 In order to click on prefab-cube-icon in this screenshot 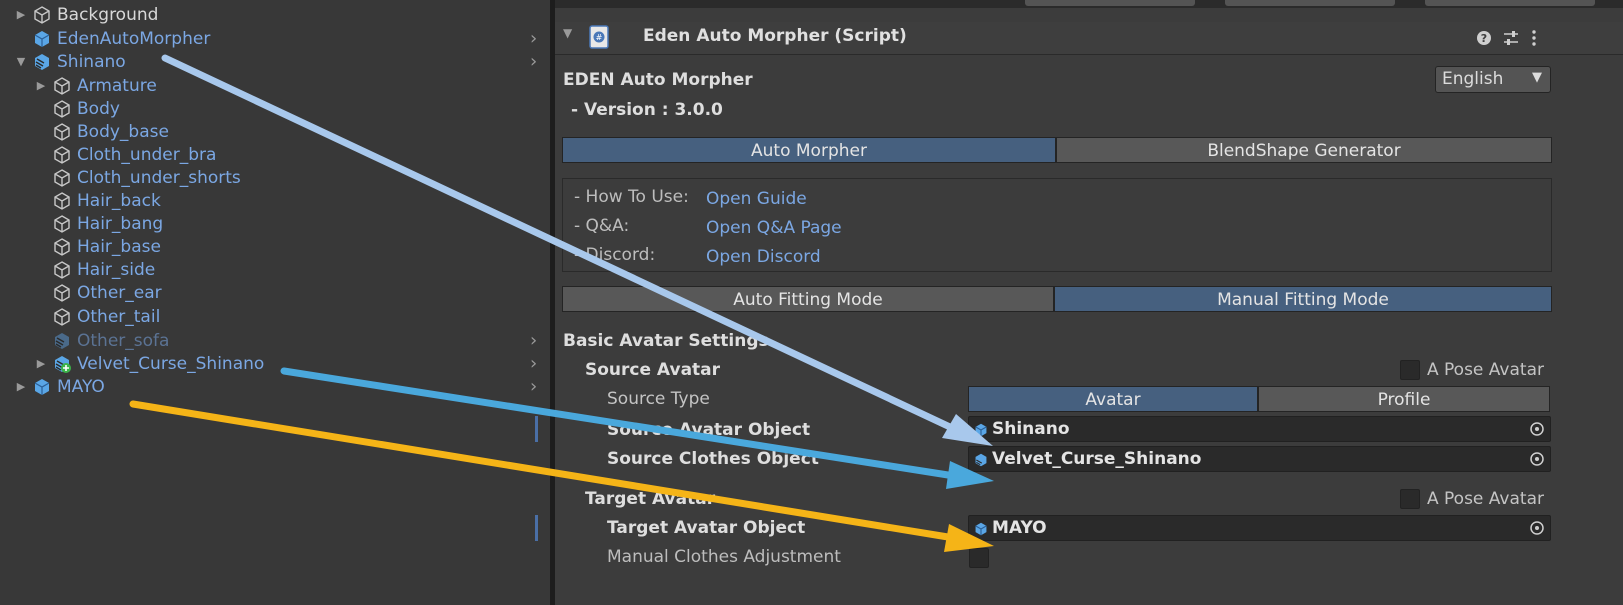, I will do `click(981, 430)`.